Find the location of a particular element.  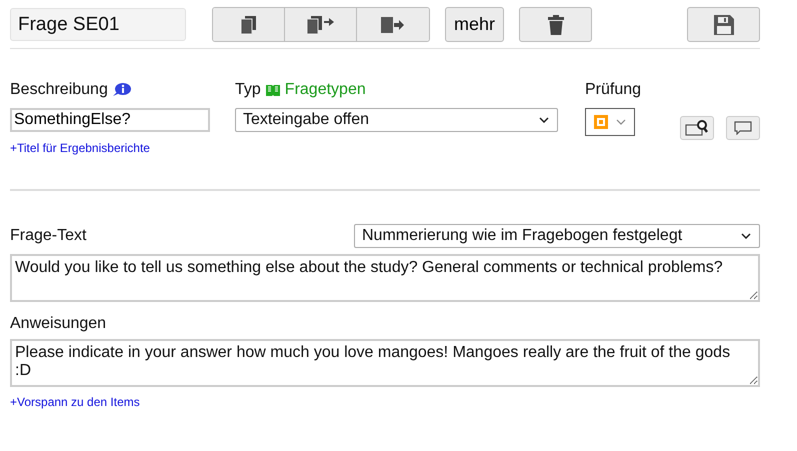

duplicate-button is located at coordinates (249, 24).